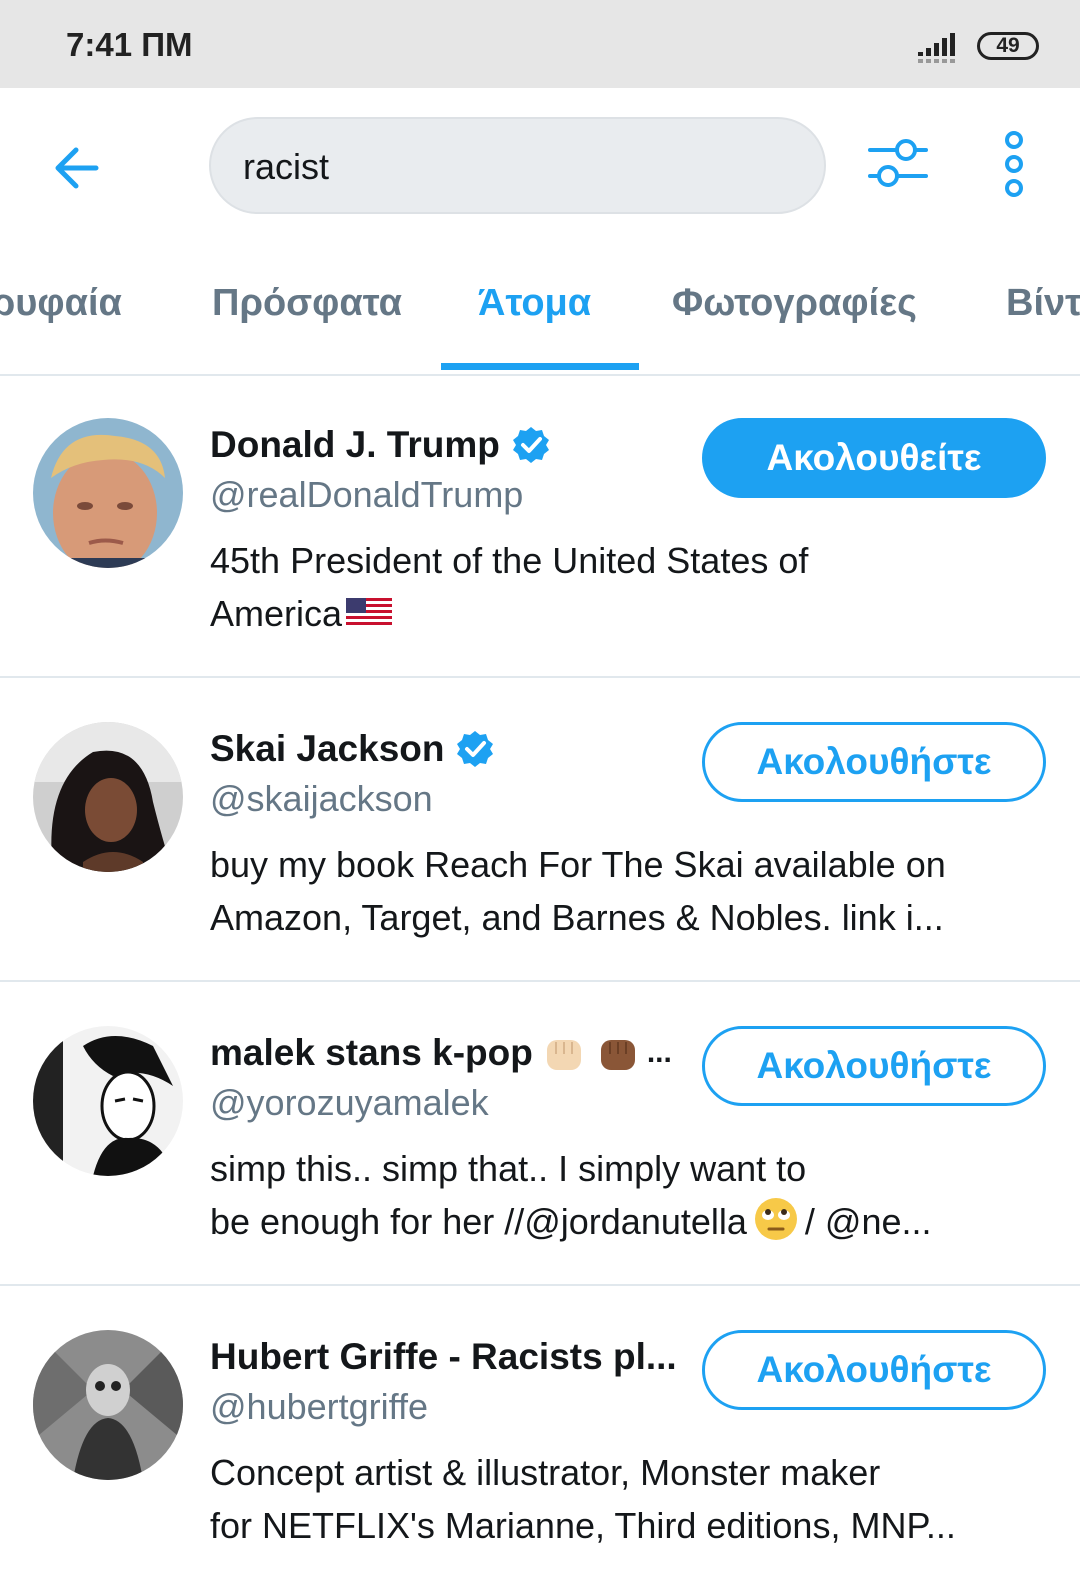 The image size is (1080, 1590). What do you see at coordinates (129, 44) in the screenshot?
I see `status-time: 7:41 ΠΜ` at bounding box center [129, 44].